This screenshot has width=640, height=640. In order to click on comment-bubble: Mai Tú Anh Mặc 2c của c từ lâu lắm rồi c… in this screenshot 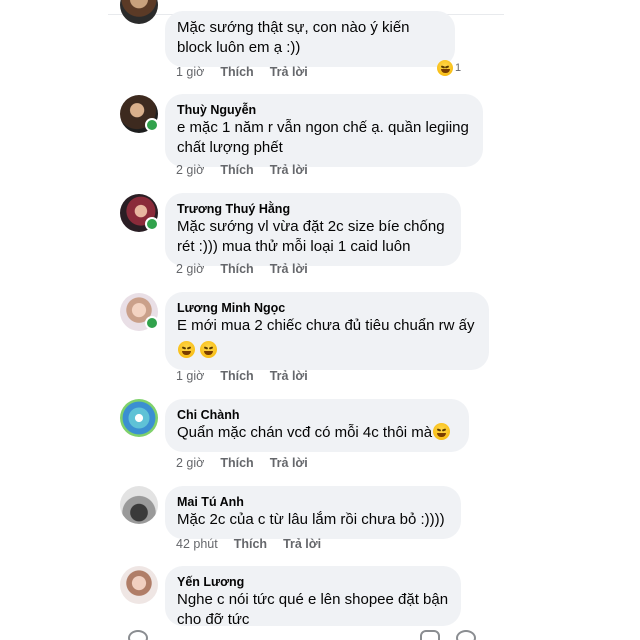, I will do `click(313, 512)`.